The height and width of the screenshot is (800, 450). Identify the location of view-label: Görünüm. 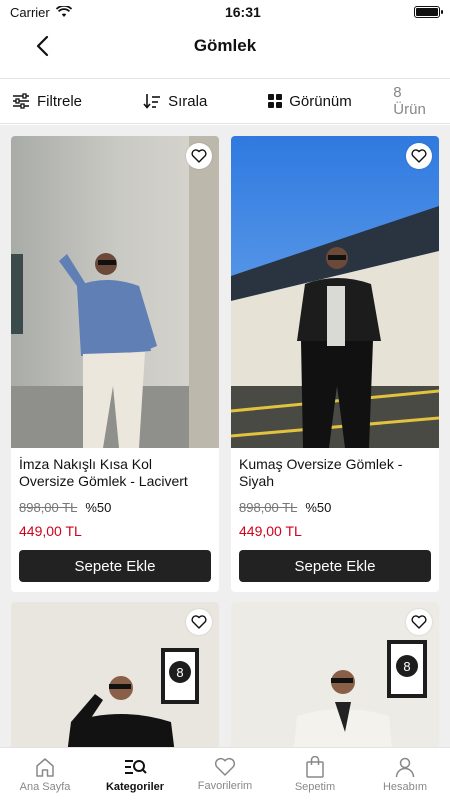
(320, 101).